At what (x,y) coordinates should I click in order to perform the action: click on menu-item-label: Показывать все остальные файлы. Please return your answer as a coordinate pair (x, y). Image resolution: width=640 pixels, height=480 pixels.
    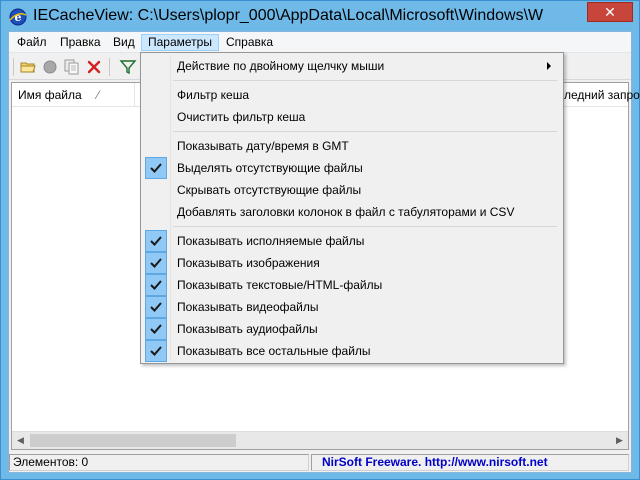
    Looking at the image, I should click on (274, 351).